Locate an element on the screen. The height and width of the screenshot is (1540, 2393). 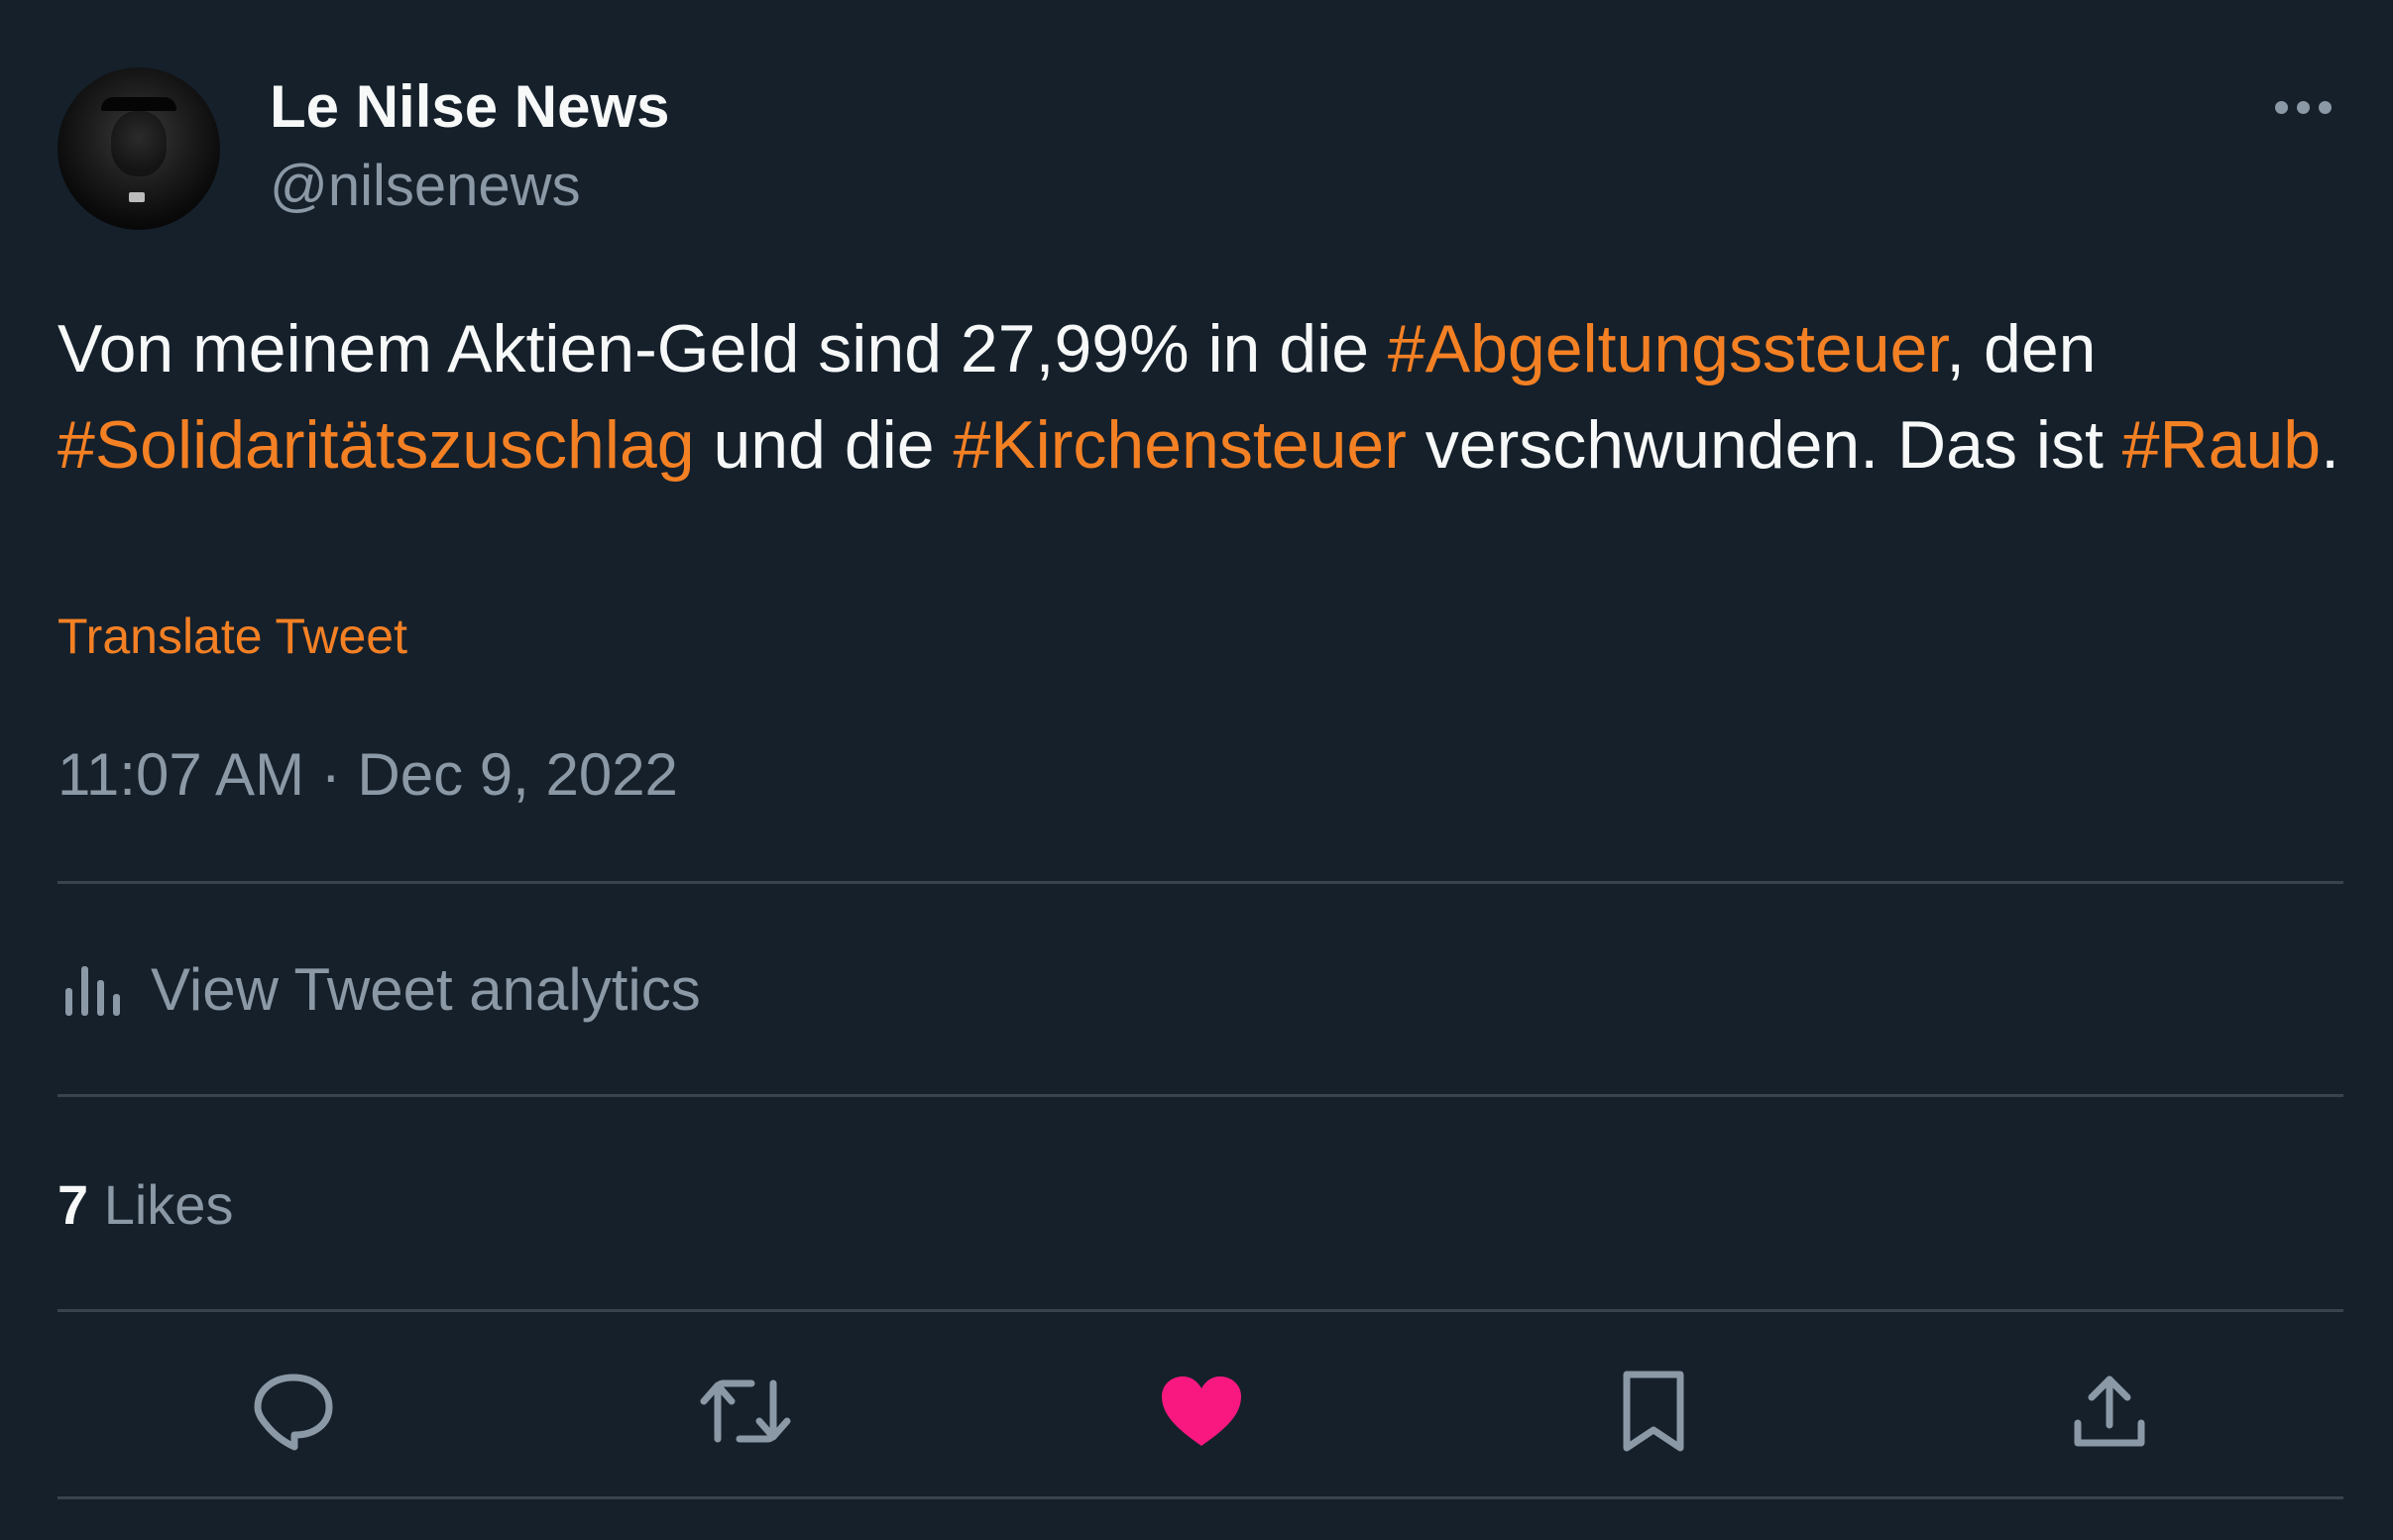
avatar is located at coordinates (138, 148).